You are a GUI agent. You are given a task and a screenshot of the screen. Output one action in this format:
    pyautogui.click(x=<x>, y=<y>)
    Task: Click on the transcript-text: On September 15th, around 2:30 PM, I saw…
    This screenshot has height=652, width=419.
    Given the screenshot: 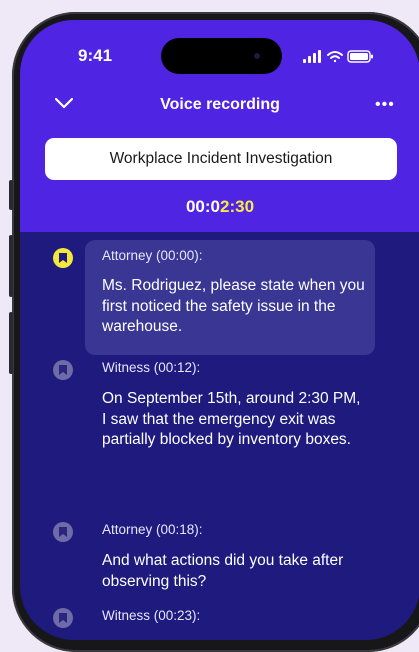 What is the action you would take?
    pyautogui.click(x=231, y=419)
    